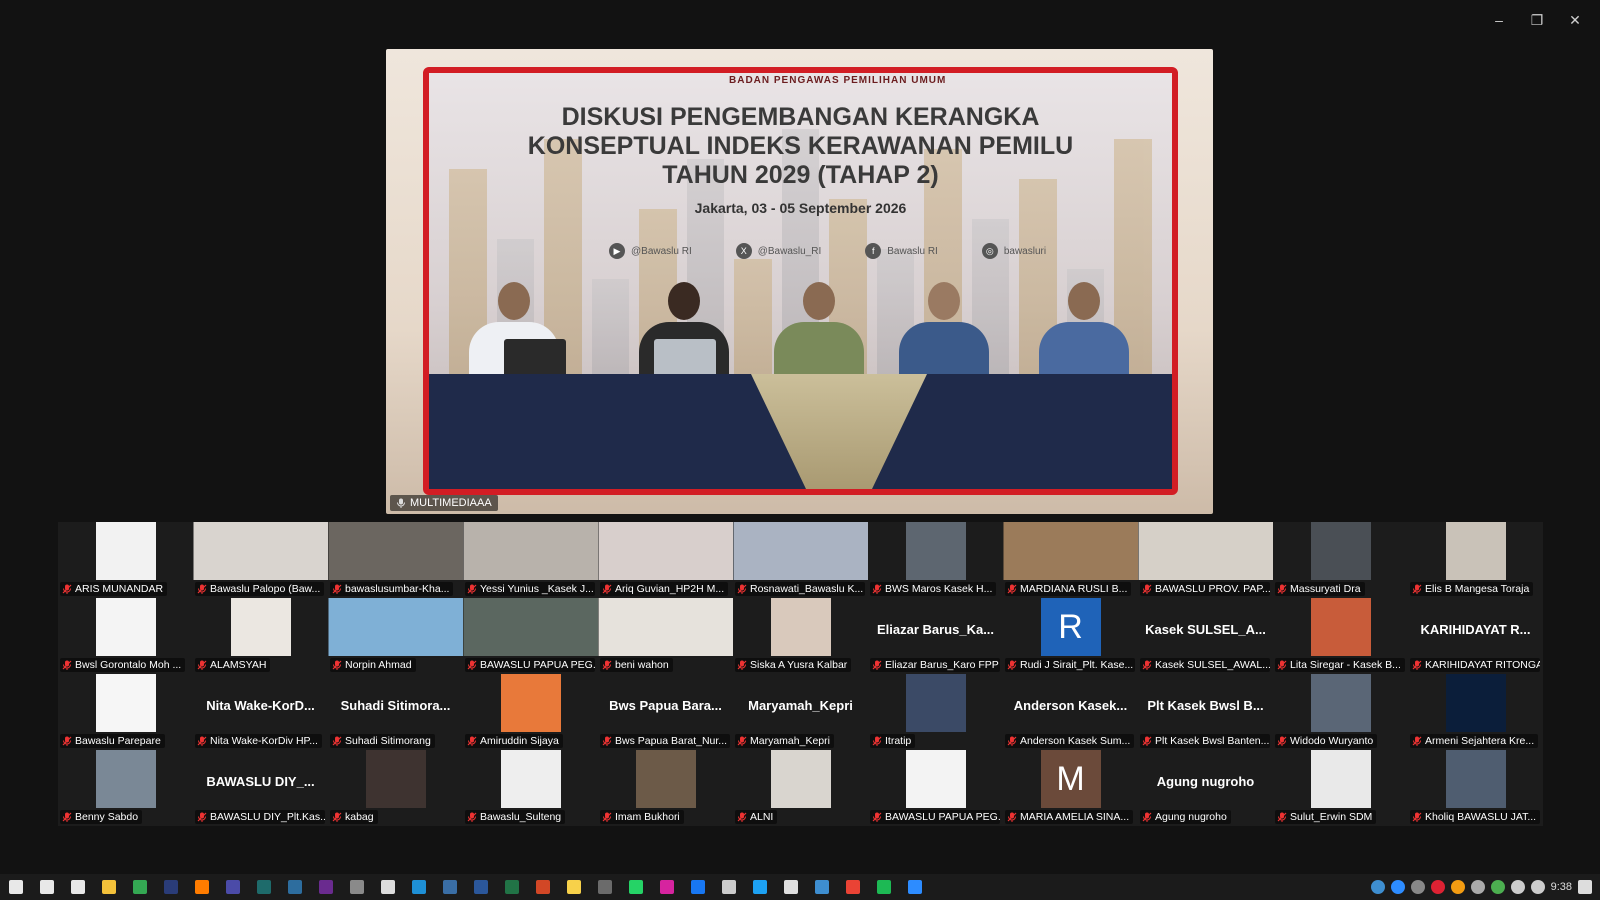  I want to click on participant-tile: ALNI, so click(800, 788).